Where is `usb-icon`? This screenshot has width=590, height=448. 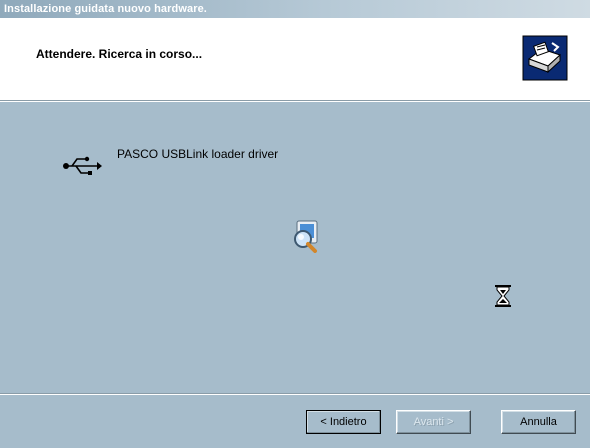
usb-icon is located at coordinates (82, 165).